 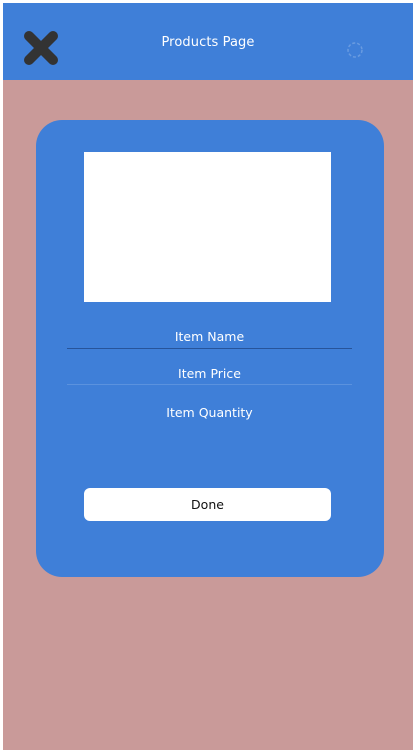 What do you see at coordinates (355, 50) in the screenshot?
I see `loading-spinner-icon` at bounding box center [355, 50].